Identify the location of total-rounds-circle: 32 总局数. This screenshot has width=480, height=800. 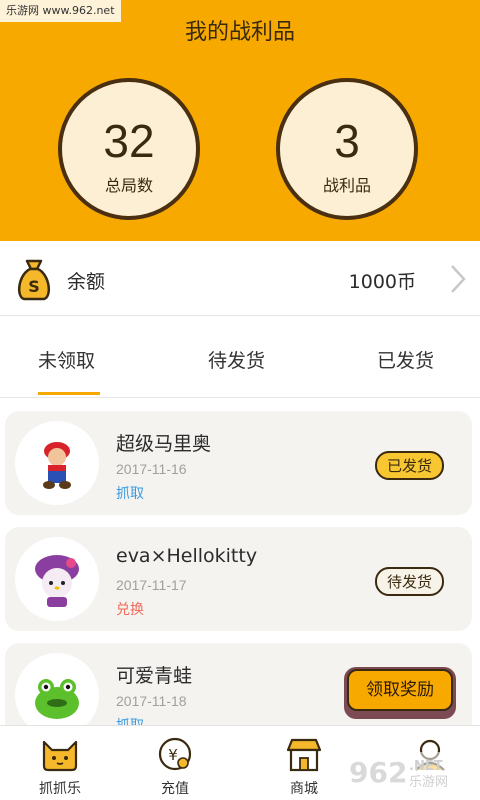
(129, 149).